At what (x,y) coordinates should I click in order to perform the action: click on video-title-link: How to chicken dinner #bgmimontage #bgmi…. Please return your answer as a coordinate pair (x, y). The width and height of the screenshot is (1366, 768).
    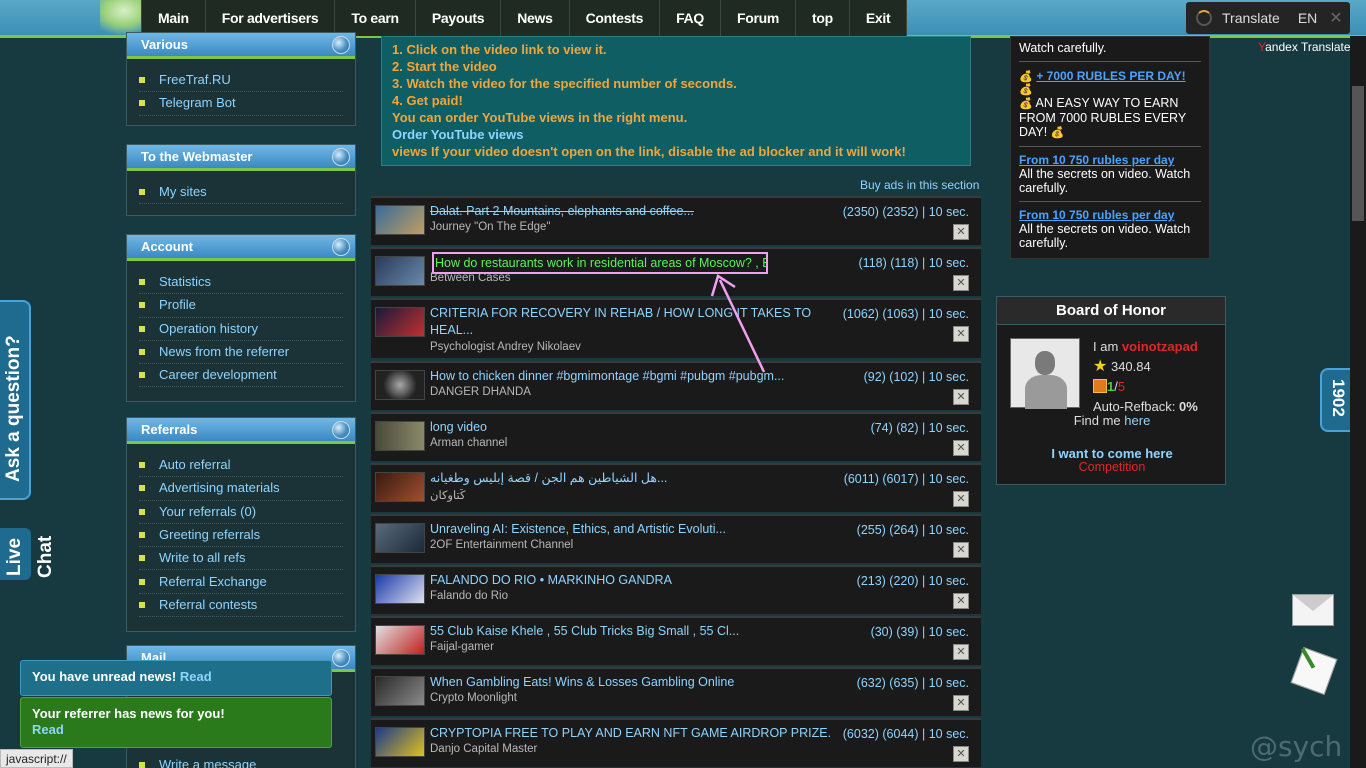
    Looking at the image, I should click on (630, 376).